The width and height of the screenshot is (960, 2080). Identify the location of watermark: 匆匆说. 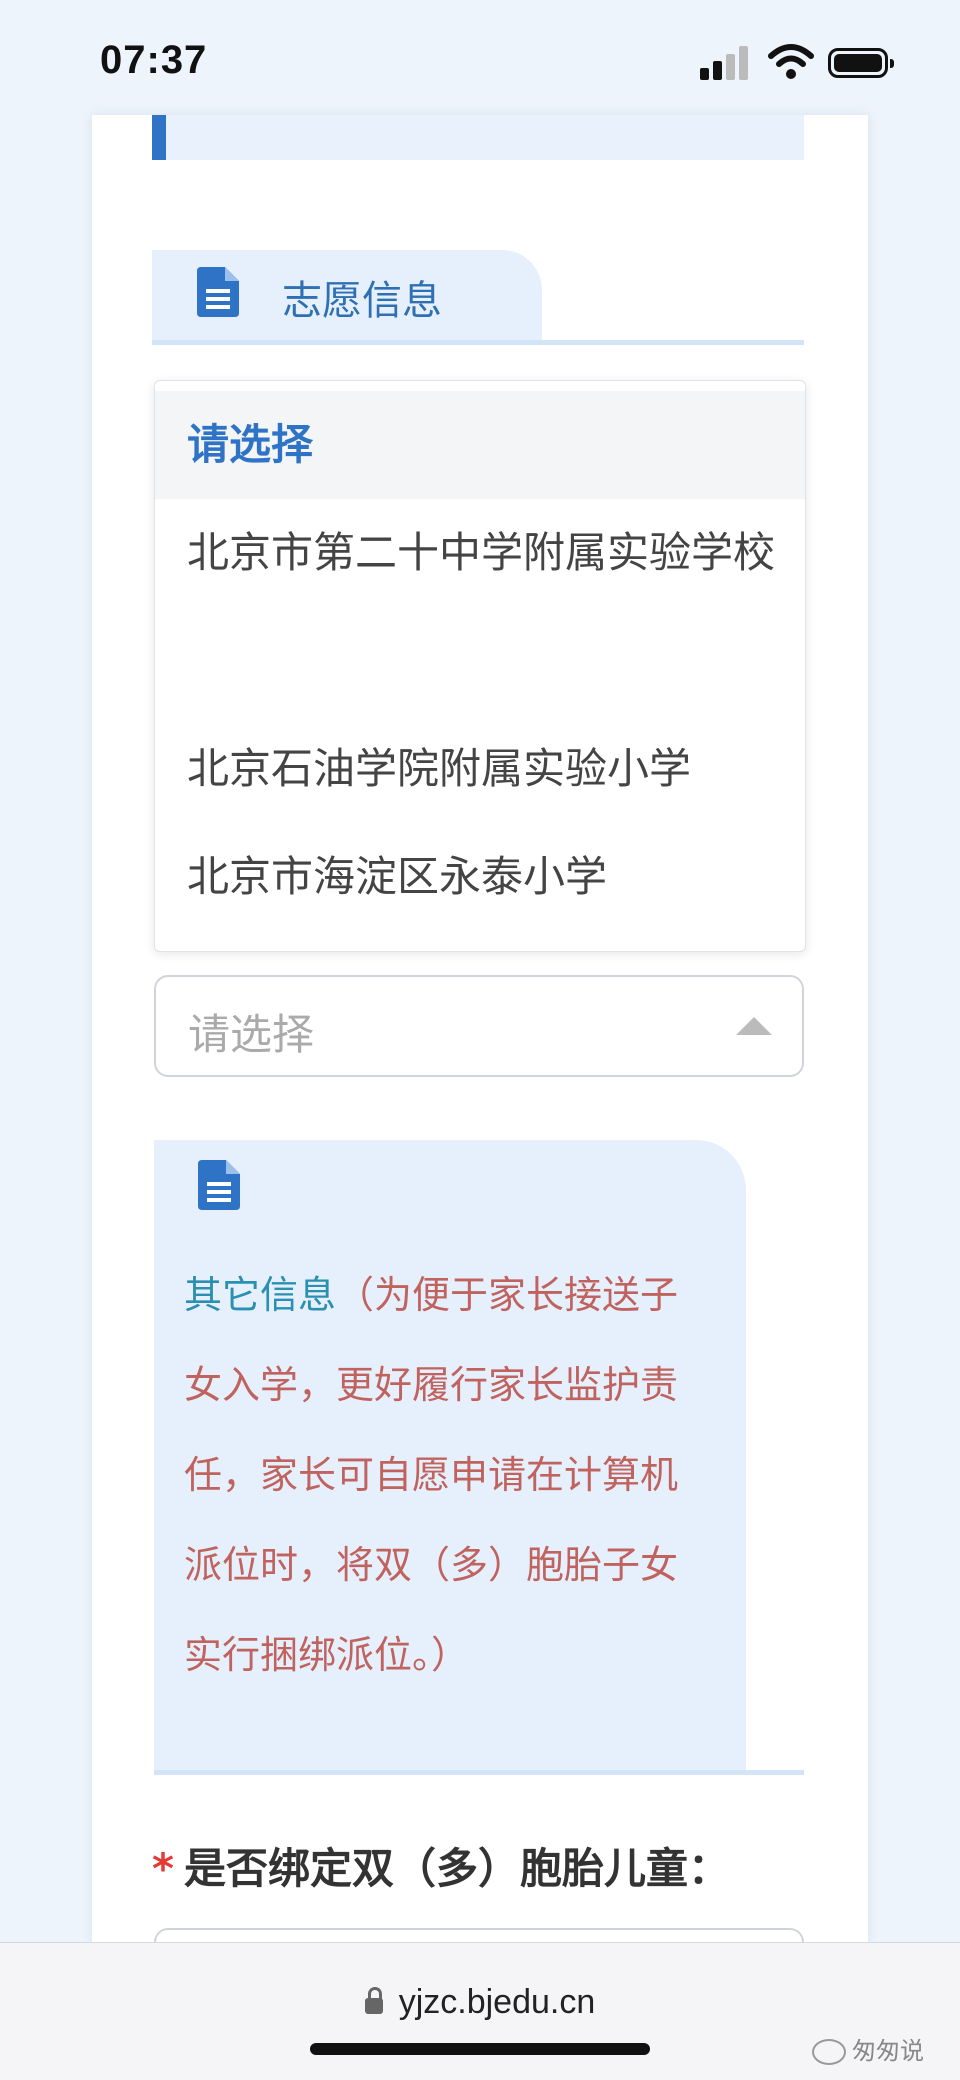
(868, 2048).